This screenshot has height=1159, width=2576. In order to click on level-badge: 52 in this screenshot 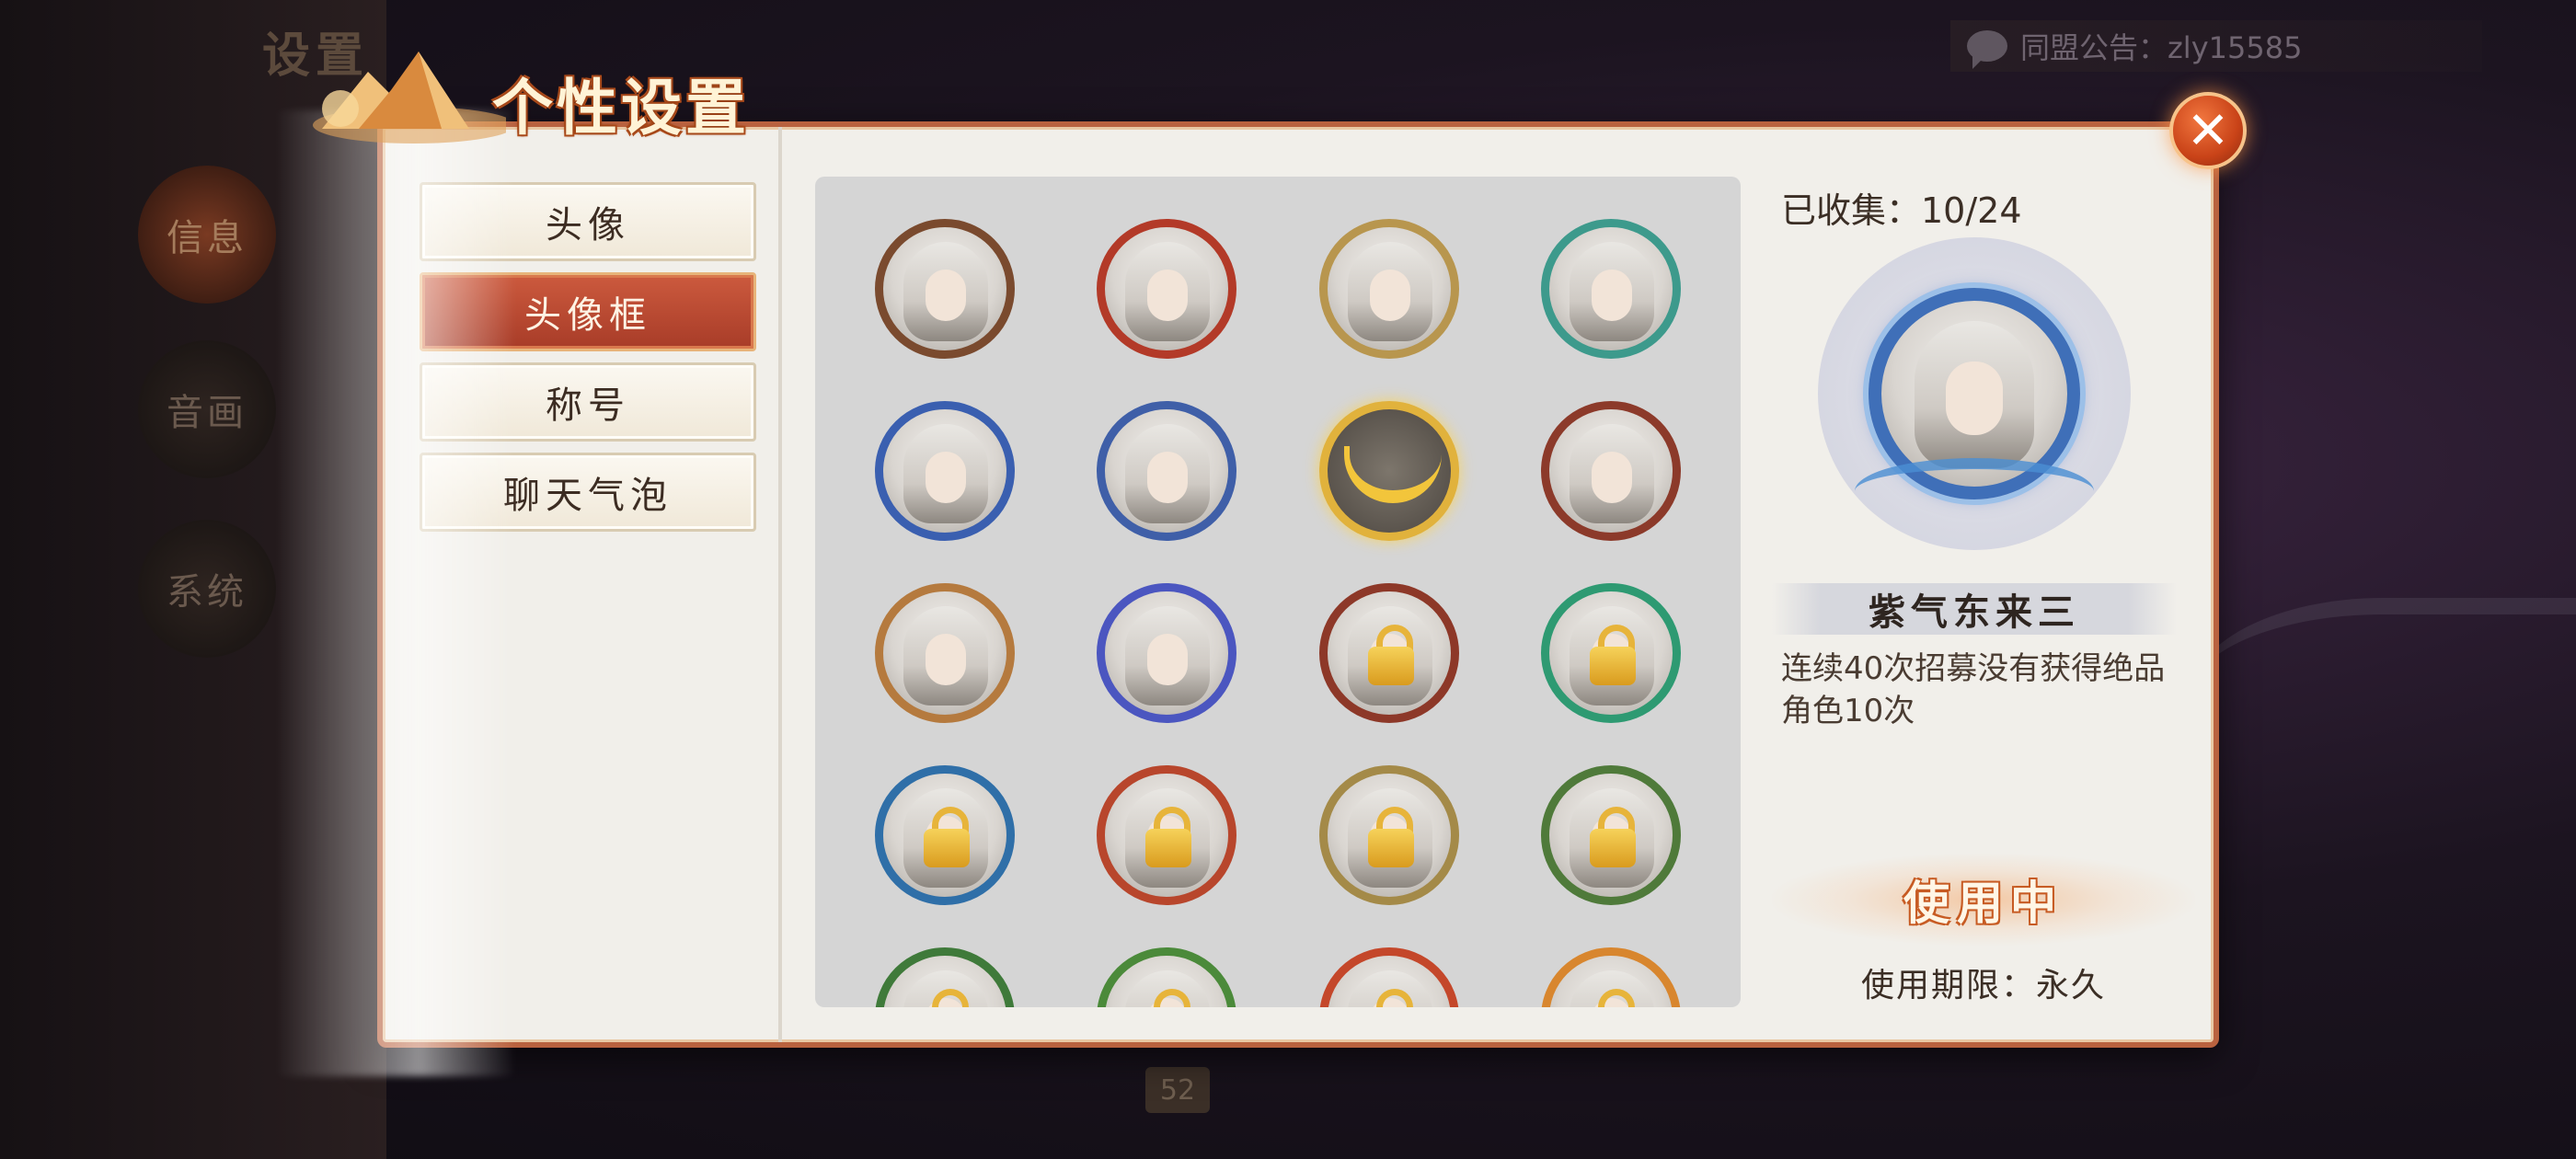, I will do `click(1177, 1090)`.